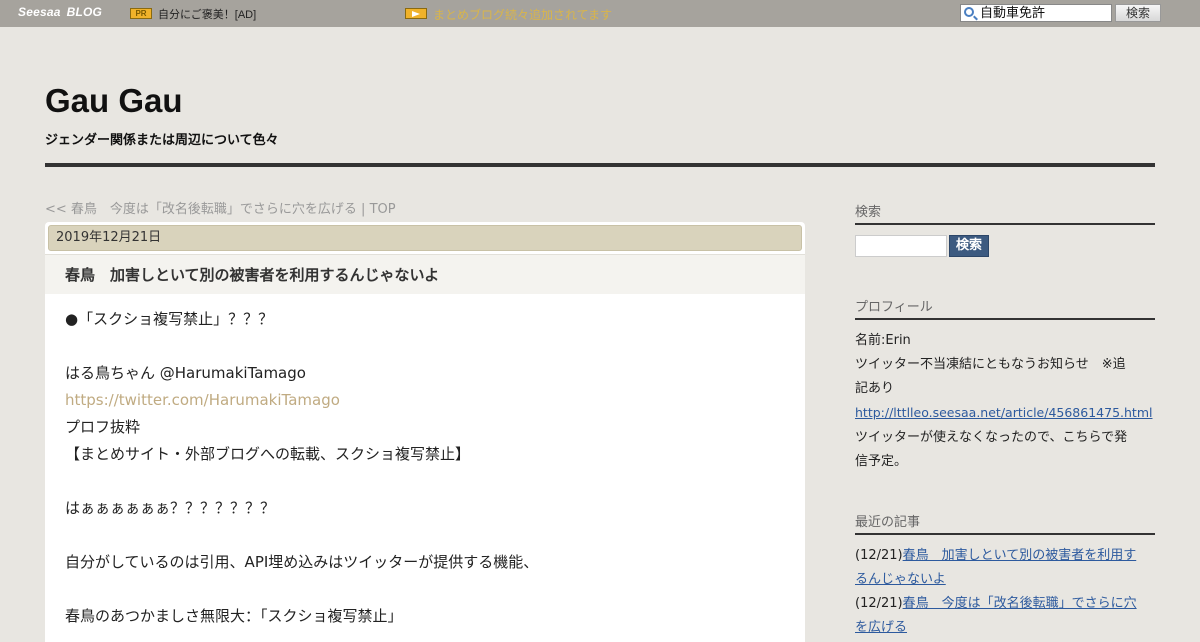 The width and height of the screenshot is (1200, 642). I want to click on pr-badge: PR, so click(141, 13).